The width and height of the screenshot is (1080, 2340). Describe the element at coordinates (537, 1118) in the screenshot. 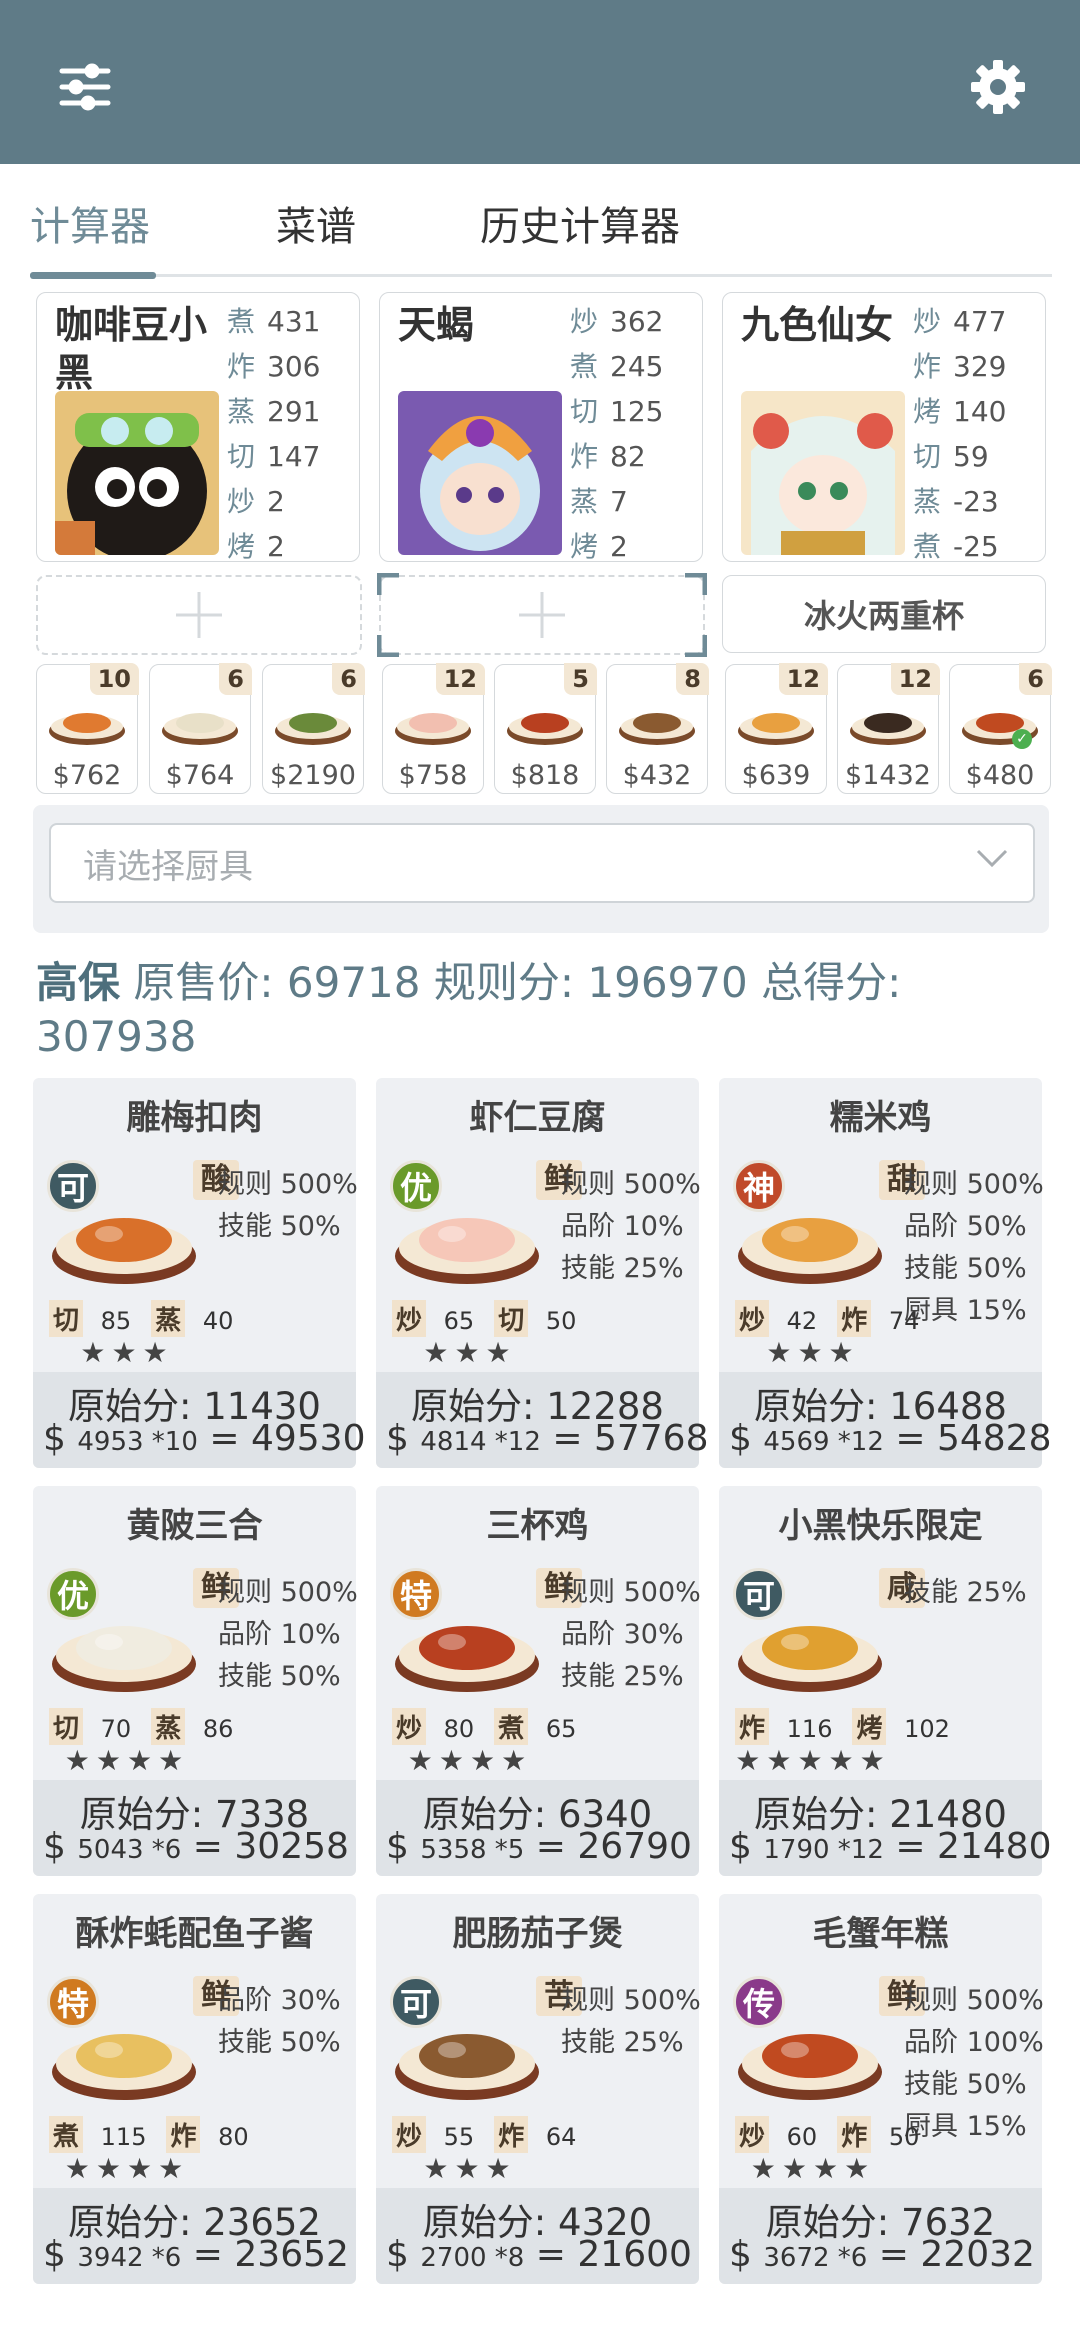

I see `recipe-name: 虾仁豆腐` at that location.